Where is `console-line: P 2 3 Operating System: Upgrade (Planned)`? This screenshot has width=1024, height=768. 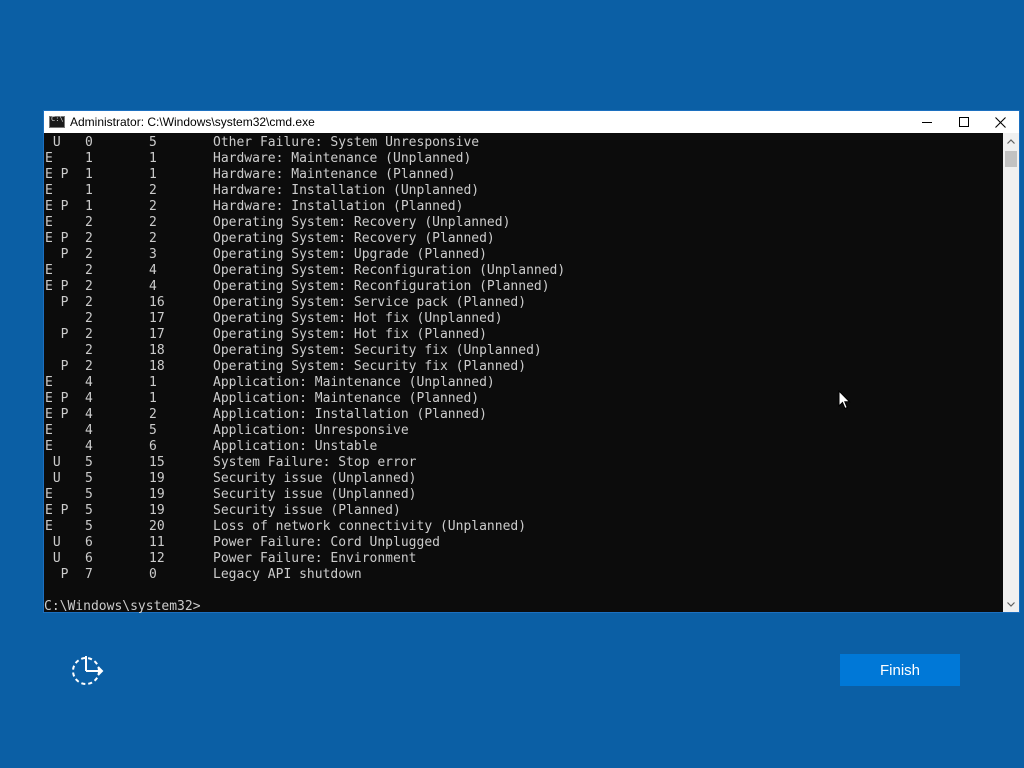 console-line: P 2 3 Operating System: Upgrade (Planned) is located at coordinates (524, 255).